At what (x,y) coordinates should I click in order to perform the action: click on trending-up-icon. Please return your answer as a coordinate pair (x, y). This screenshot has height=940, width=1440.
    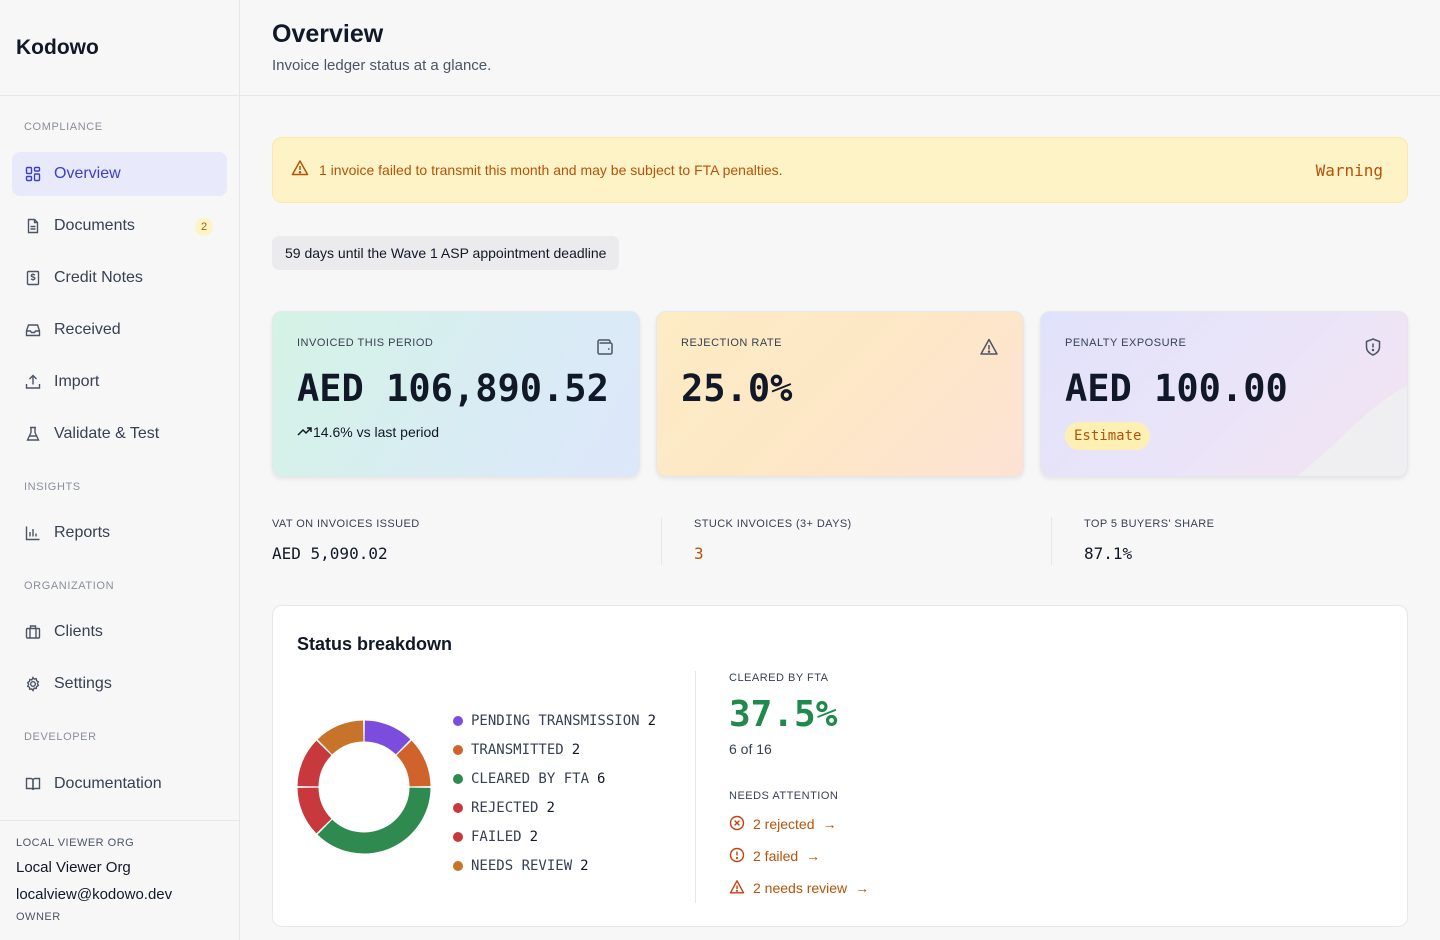
    Looking at the image, I should click on (305, 432).